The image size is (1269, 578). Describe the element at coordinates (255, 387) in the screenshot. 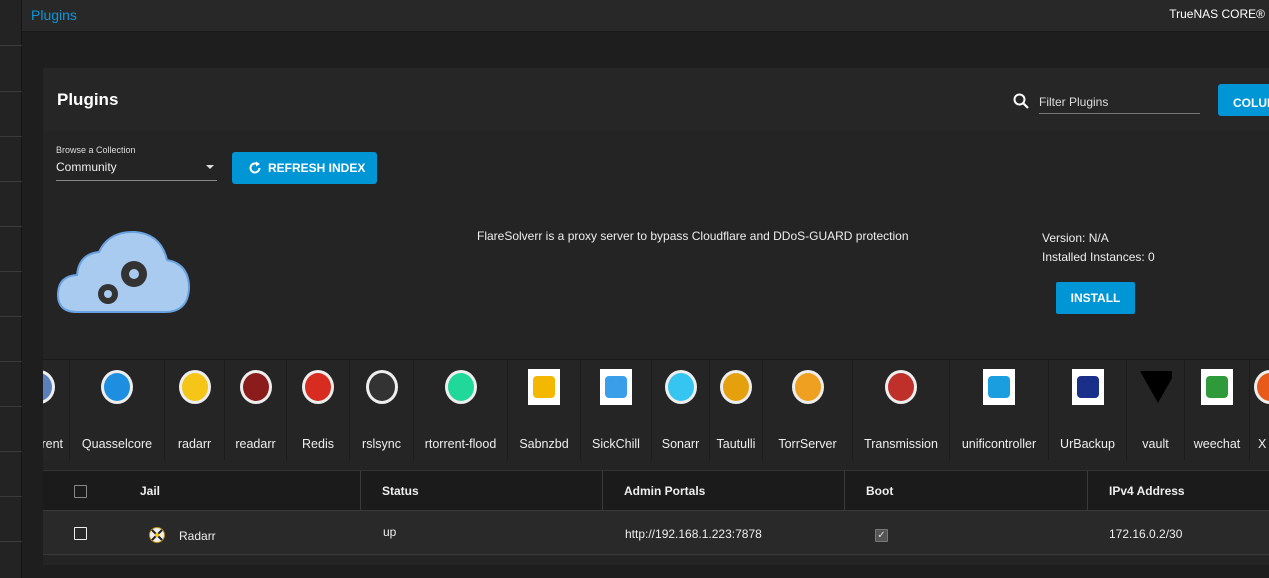

I see `readarr-icon` at that location.